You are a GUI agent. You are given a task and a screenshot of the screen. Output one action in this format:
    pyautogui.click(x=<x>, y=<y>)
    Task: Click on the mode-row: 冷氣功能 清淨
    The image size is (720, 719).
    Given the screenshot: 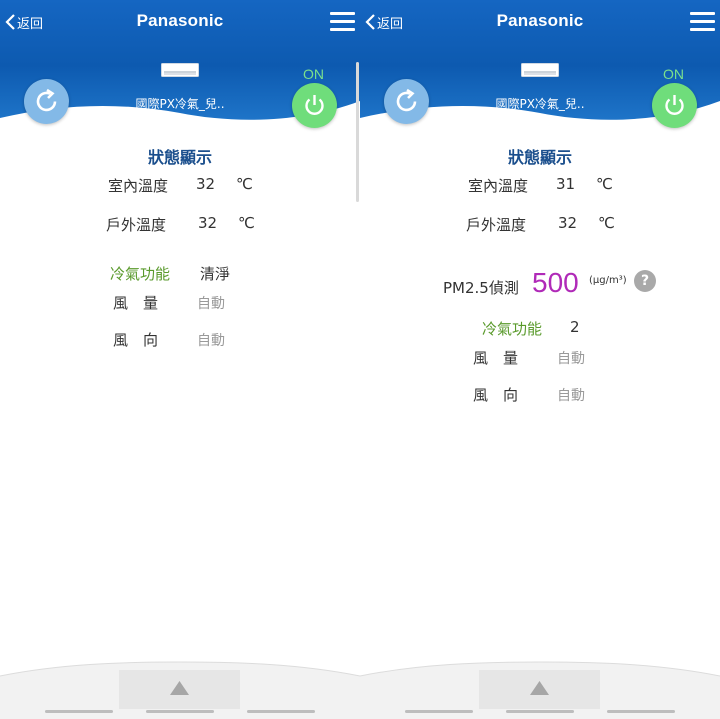 What is the action you would take?
    pyautogui.click(x=180, y=273)
    